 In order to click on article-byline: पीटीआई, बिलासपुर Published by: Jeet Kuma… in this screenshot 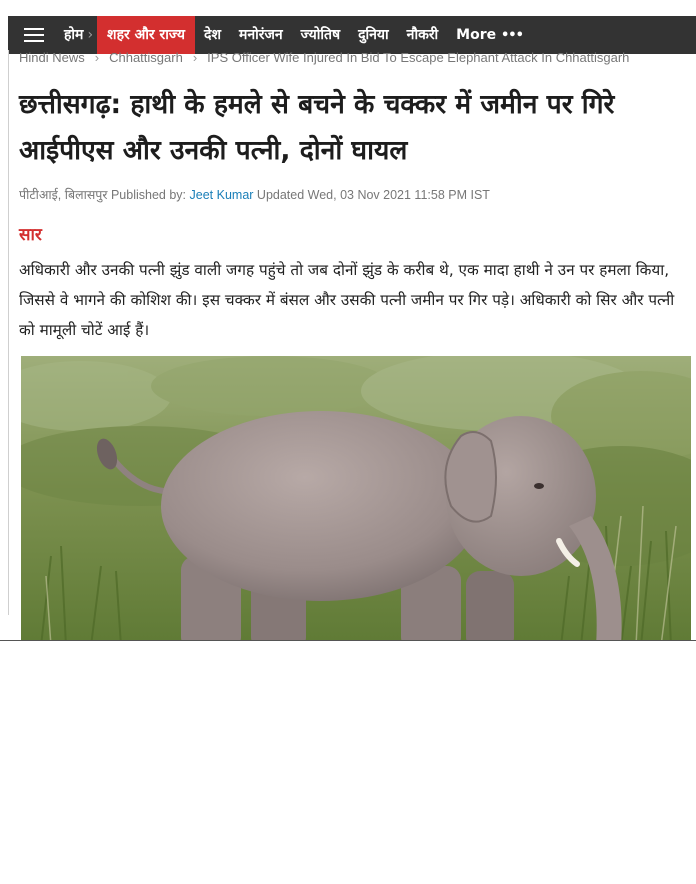, I will do `click(254, 194)`.